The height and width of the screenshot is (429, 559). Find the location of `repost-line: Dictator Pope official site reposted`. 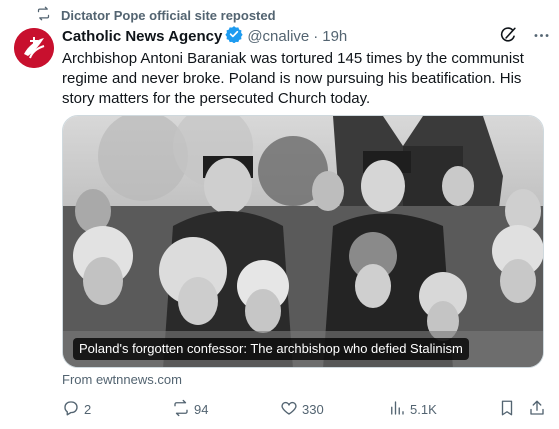

repost-line: Dictator Pope official site reposted is located at coordinates (156, 15).